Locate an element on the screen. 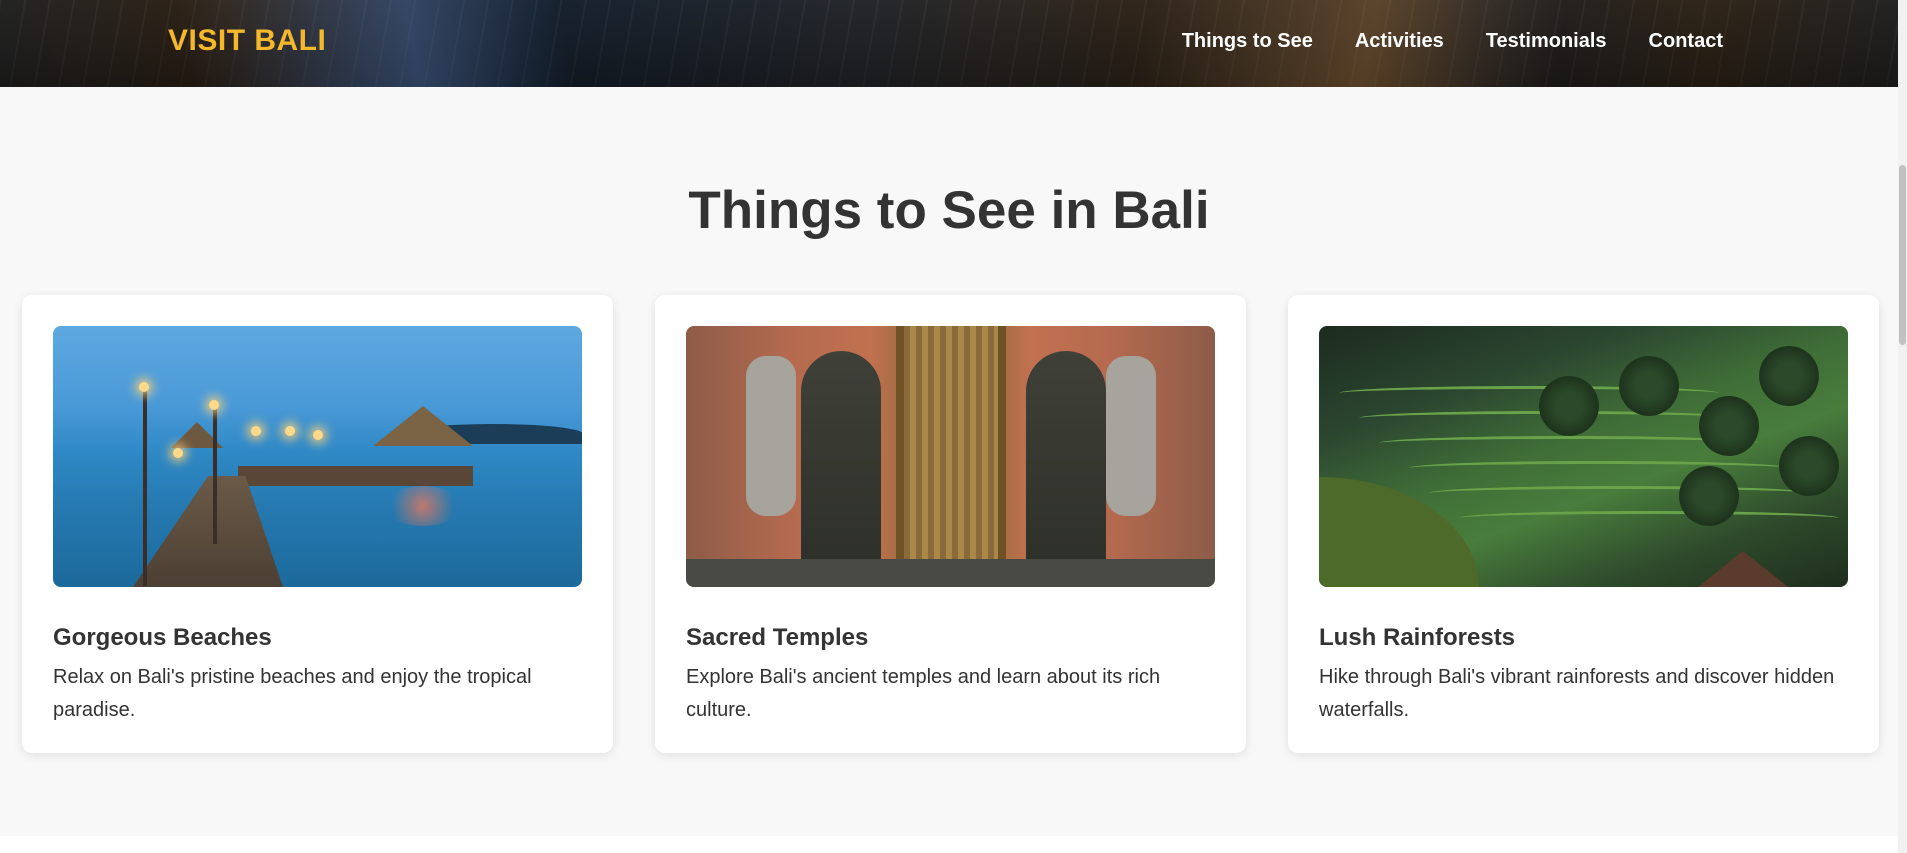  temple-gate-image is located at coordinates (950, 456).